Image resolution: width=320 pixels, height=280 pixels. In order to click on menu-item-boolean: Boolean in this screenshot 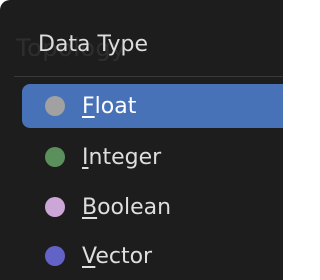, I will do `click(152, 207)`.